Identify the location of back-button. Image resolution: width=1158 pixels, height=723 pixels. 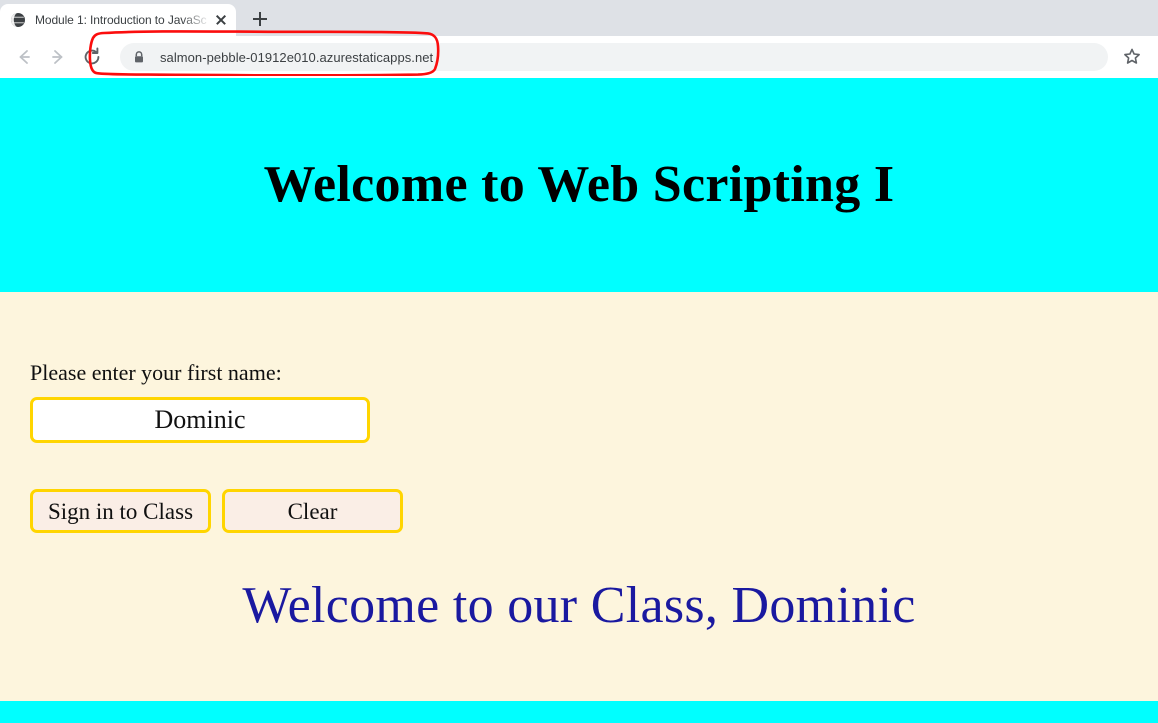
(24, 57).